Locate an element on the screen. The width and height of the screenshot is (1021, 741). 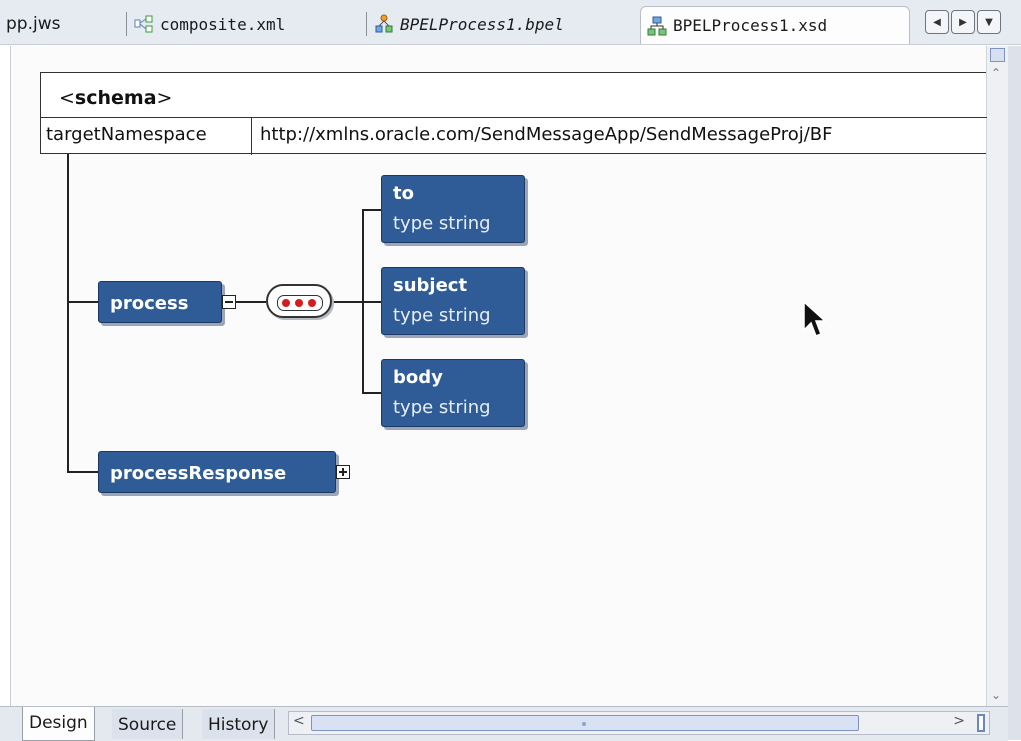
element-name: process is located at coordinates (149, 303).